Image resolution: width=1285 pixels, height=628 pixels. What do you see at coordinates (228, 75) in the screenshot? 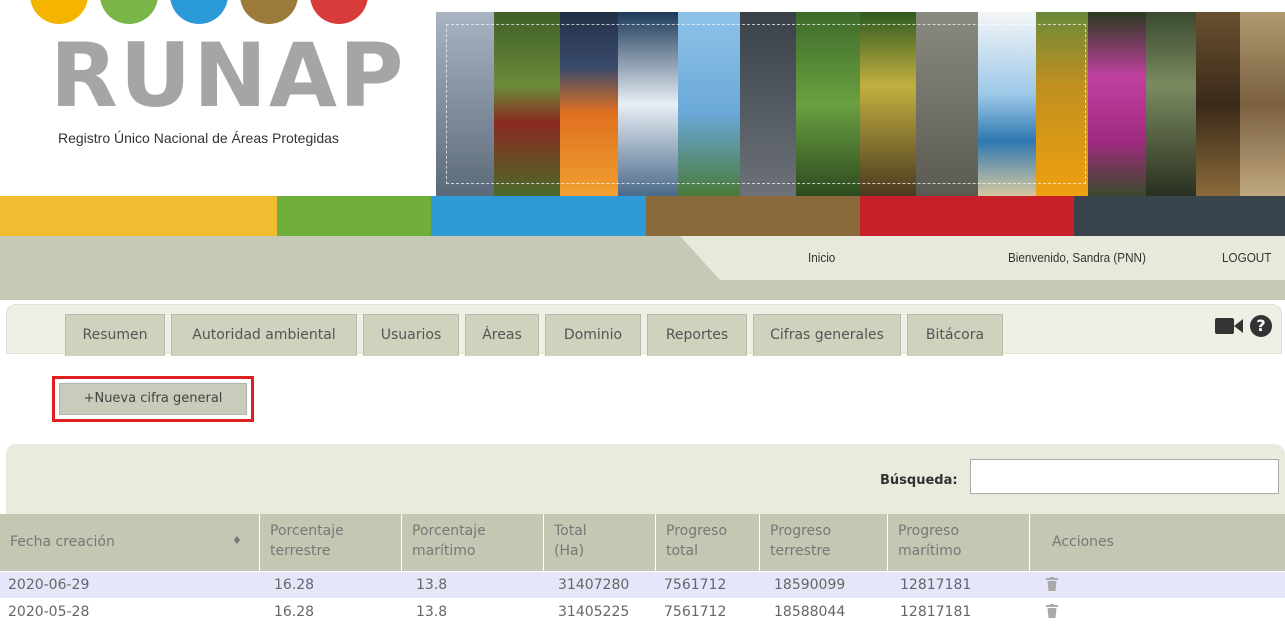
I see `logo-wordmark: RUNAP` at bounding box center [228, 75].